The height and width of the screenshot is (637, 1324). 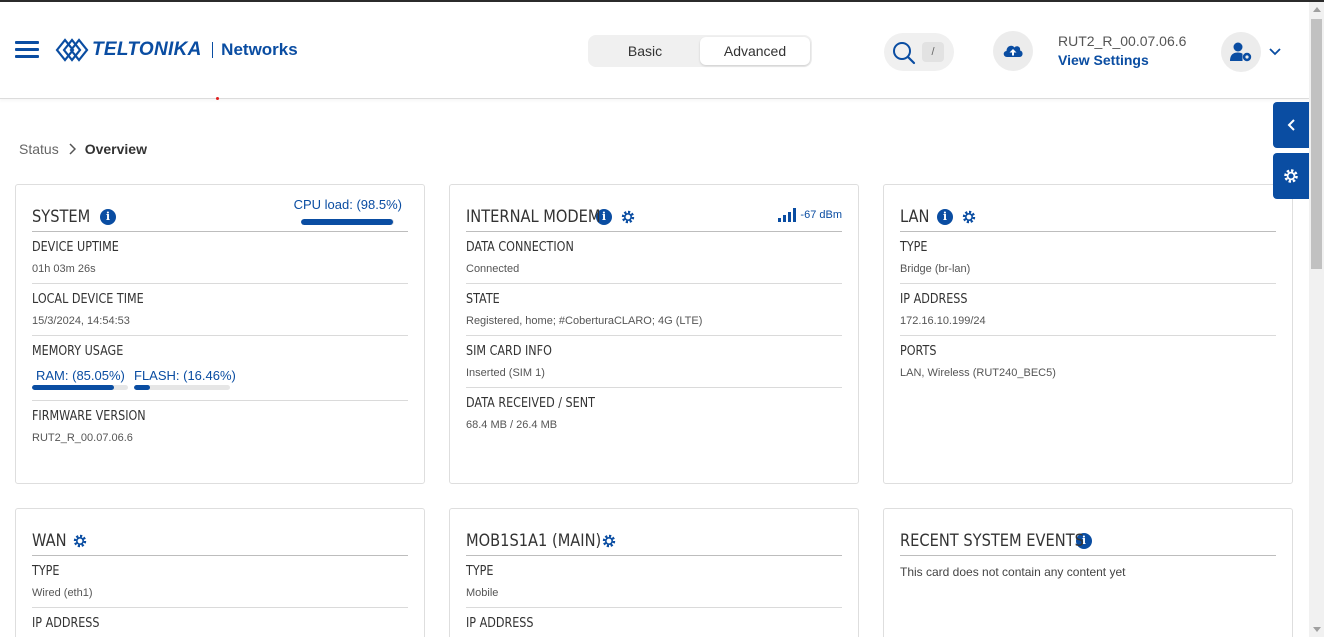 What do you see at coordinates (482, 593) in the screenshot?
I see `field-value: Mobile` at bounding box center [482, 593].